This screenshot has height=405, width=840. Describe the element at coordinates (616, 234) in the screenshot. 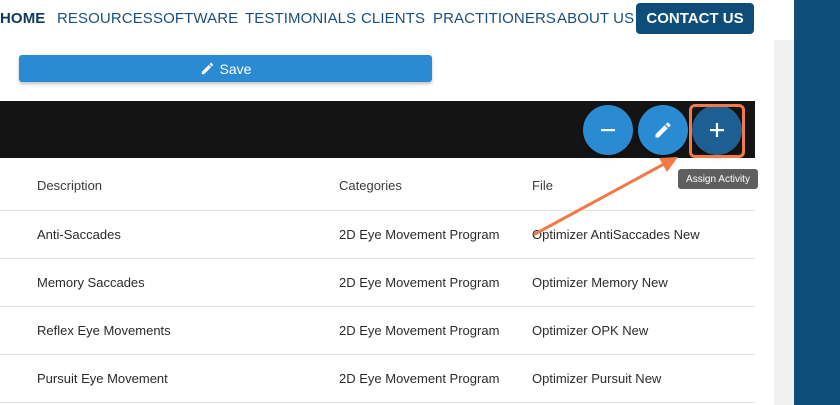

I see `cell-file: Optimizer AntiSaccades New` at that location.